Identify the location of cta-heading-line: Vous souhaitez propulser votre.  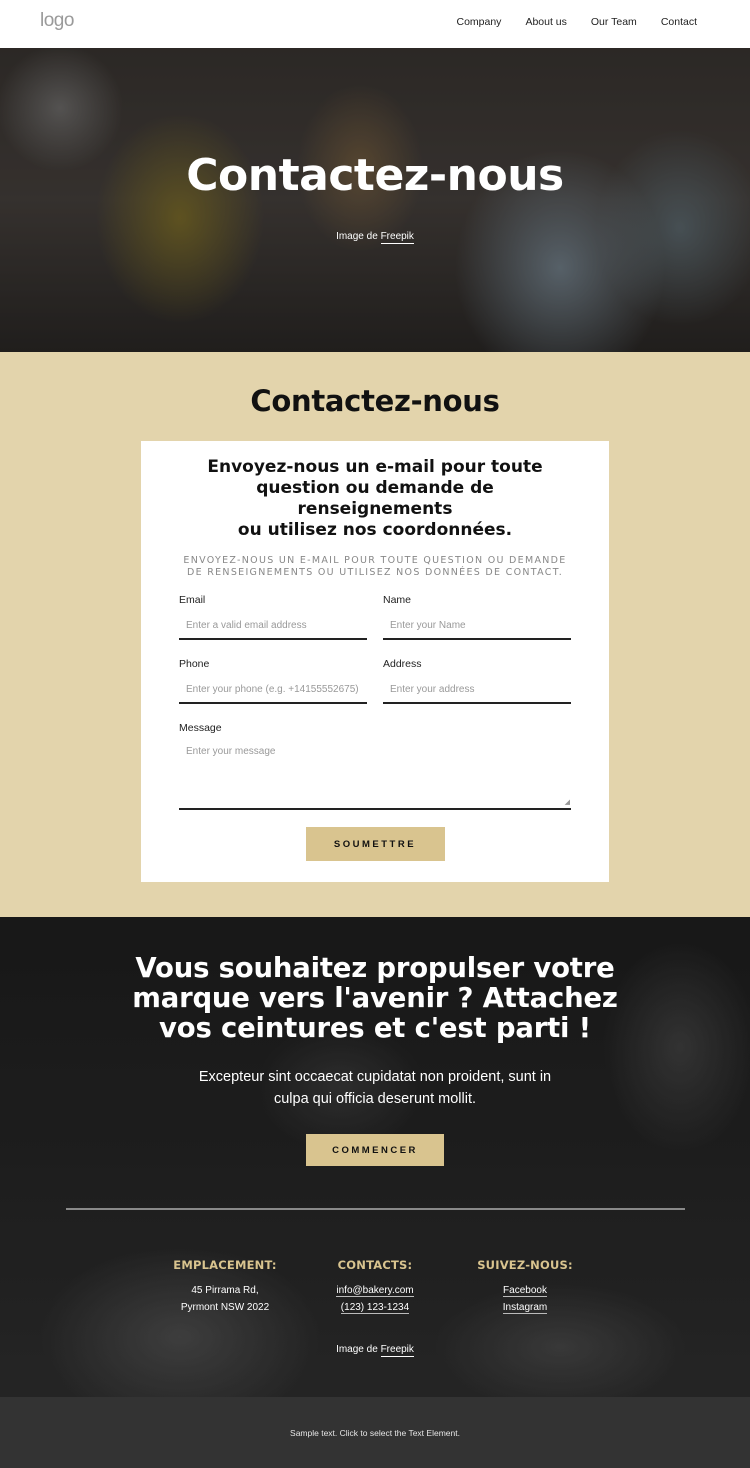
(375, 968).